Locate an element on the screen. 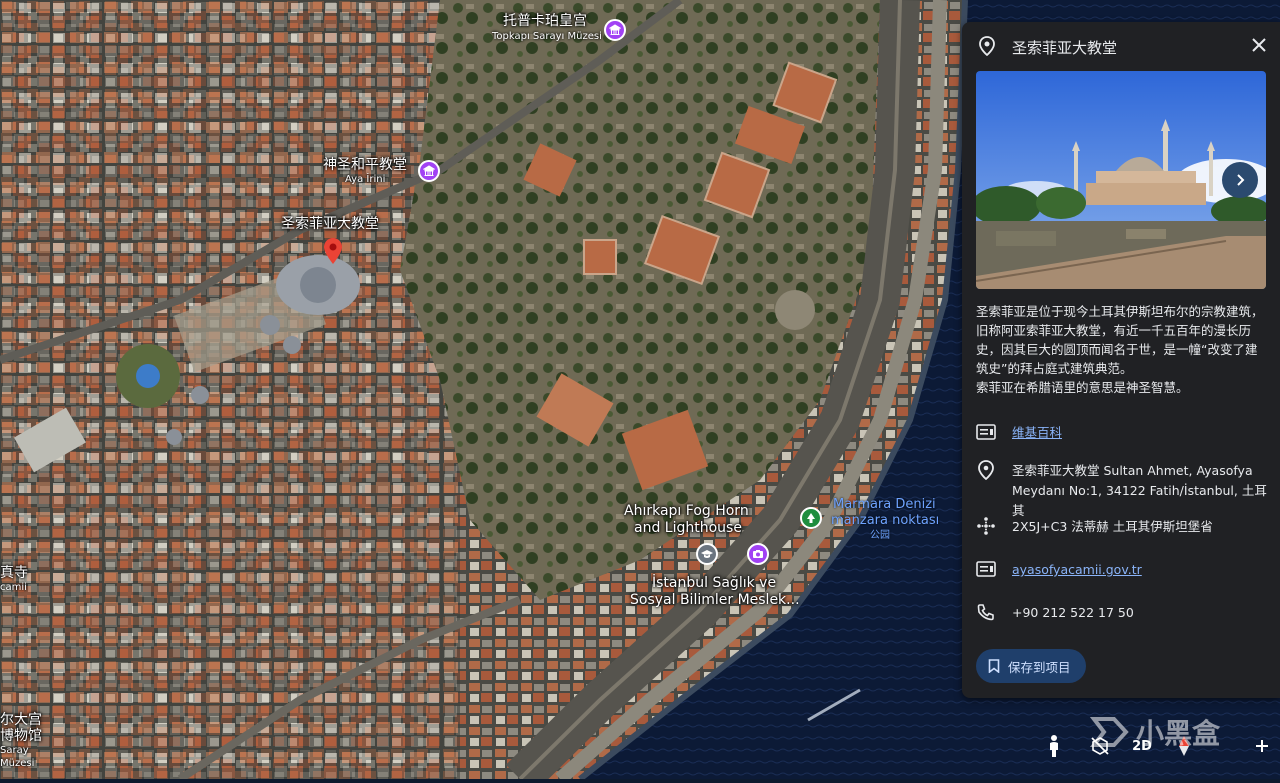 Image resolution: width=1280 pixels, height=783 pixels. chevron-right-icon is located at coordinates (1241, 180).